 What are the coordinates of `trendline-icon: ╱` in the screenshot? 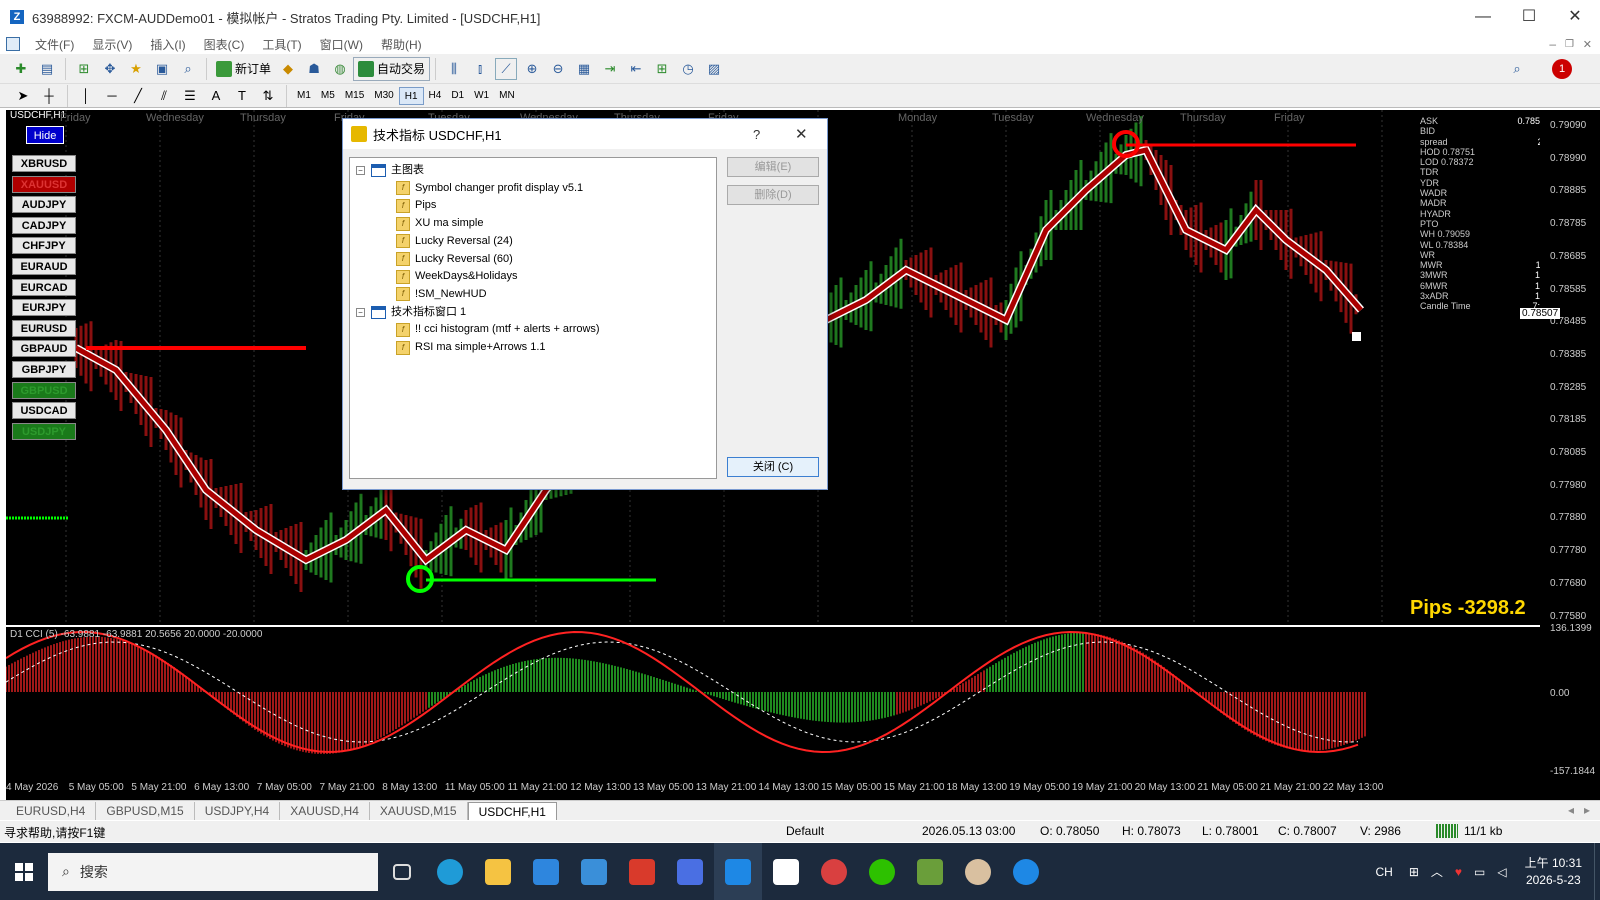 It's located at (138, 96).